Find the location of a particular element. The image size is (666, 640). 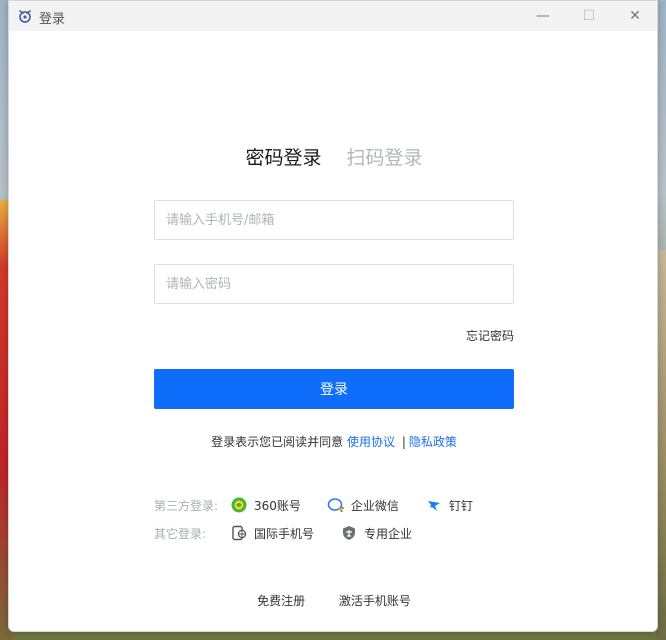

phone-email-input is located at coordinates (334, 220).